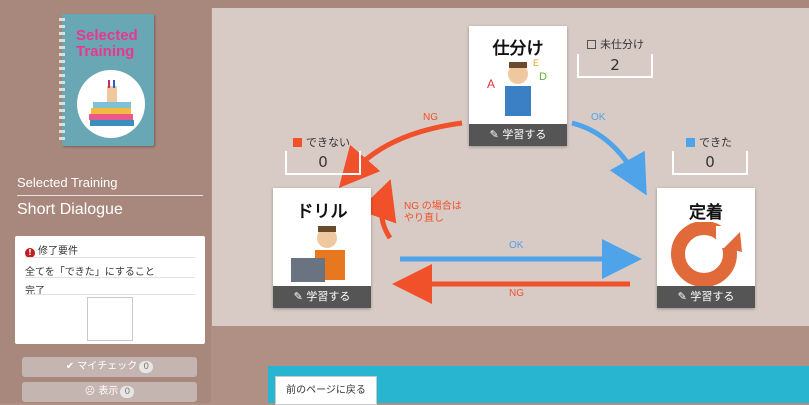 The height and width of the screenshot is (405, 809). Describe the element at coordinates (323, 163) in the screenshot. I see `cannot-count: 0` at that location.